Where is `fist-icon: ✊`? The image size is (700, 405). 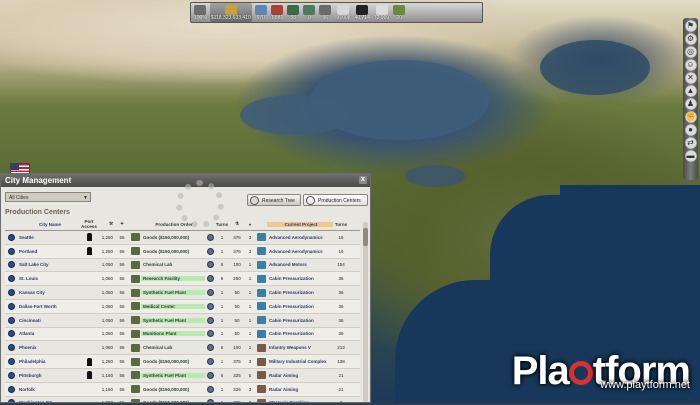
fist-icon: ✊ is located at coordinates (690, 117).